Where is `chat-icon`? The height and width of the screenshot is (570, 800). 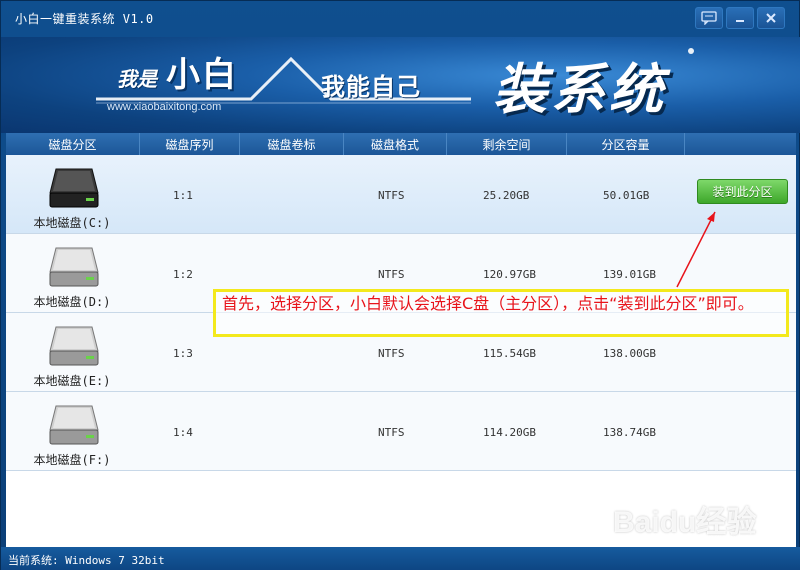
chat-icon is located at coordinates (709, 18).